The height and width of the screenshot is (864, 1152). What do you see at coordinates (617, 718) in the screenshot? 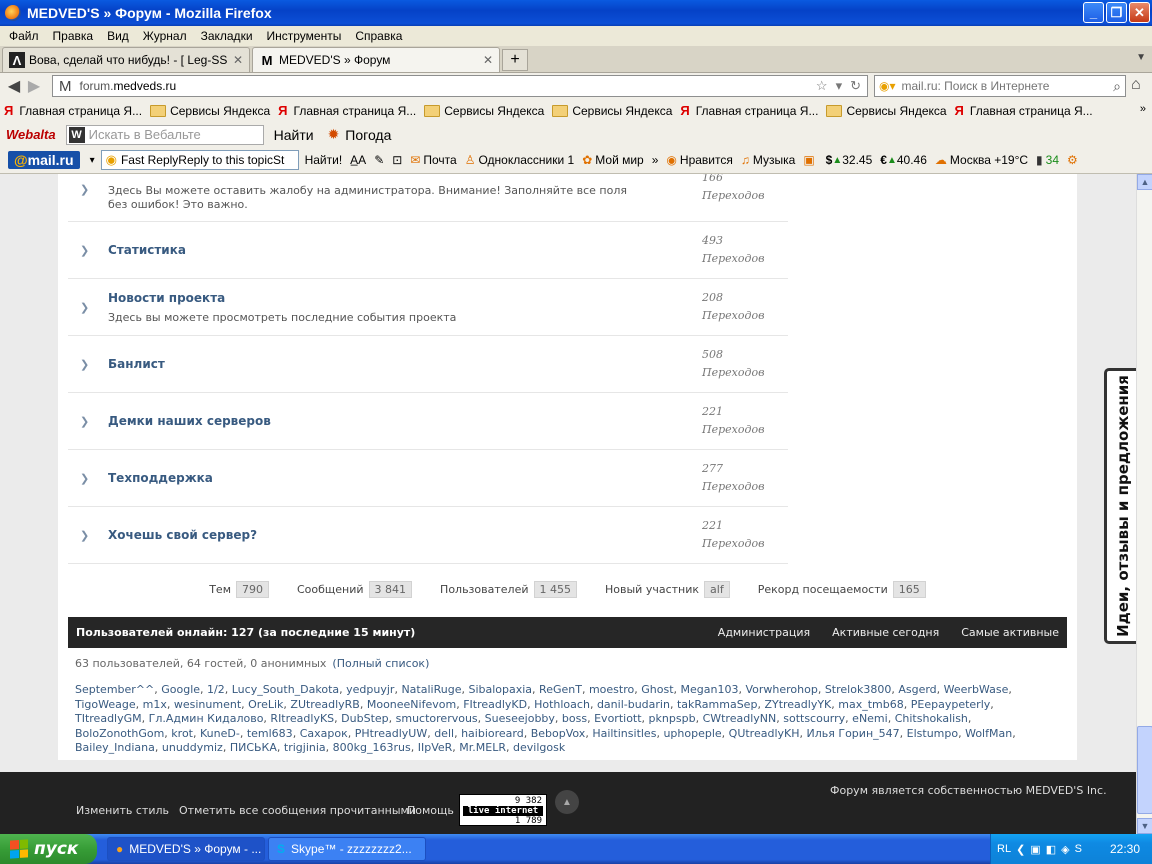
I see `online-user-link: Evortiott` at bounding box center [617, 718].